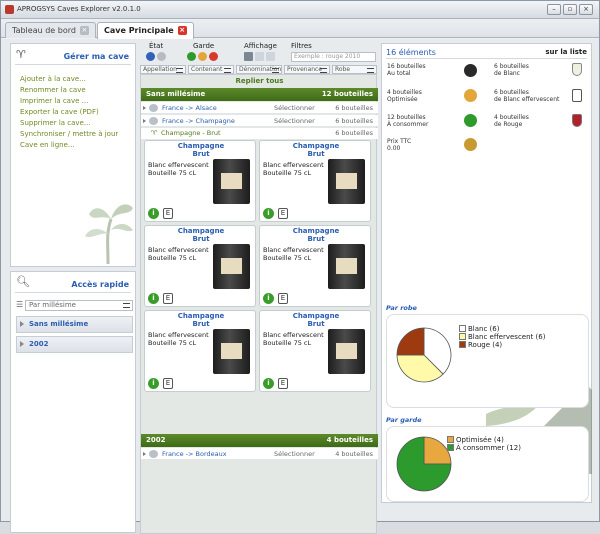 This screenshot has height=534, width=600. What do you see at coordinates (189, 108) in the screenshot?
I see `row-label: France -> Alsace` at bounding box center [189, 108].